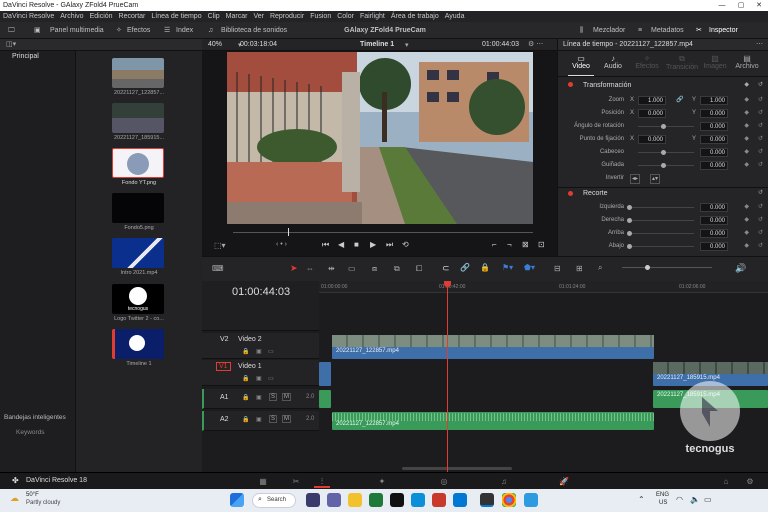 The width and height of the screenshot is (768, 512). What do you see at coordinates (579, 268) in the screenshot?
I see `detail-zoom-icon: ⊞` at bounding box center [579, 268].